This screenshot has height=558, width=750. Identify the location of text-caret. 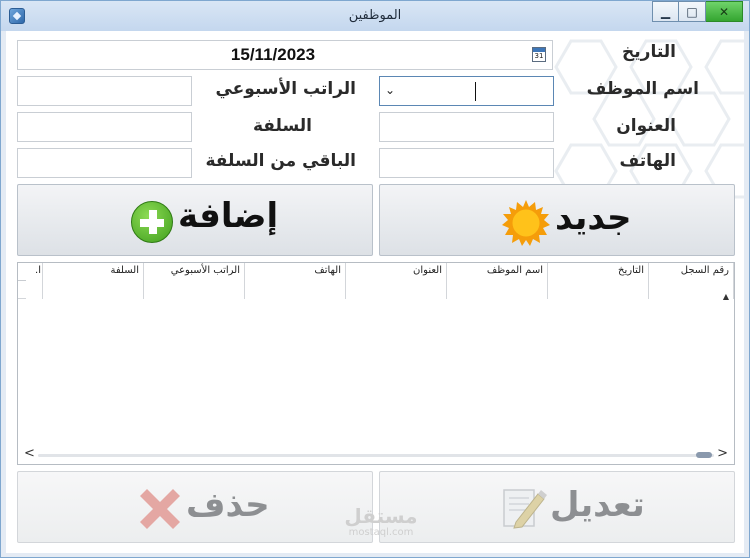
(475, 91).